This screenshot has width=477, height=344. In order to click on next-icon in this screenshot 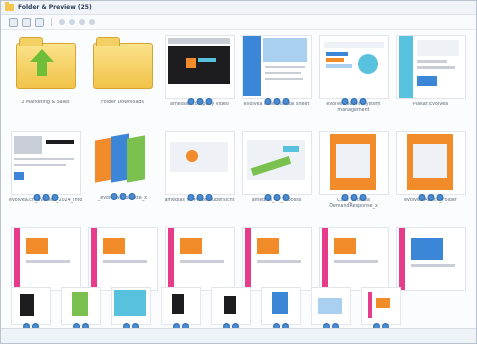, I will do `click(92, 22)`.